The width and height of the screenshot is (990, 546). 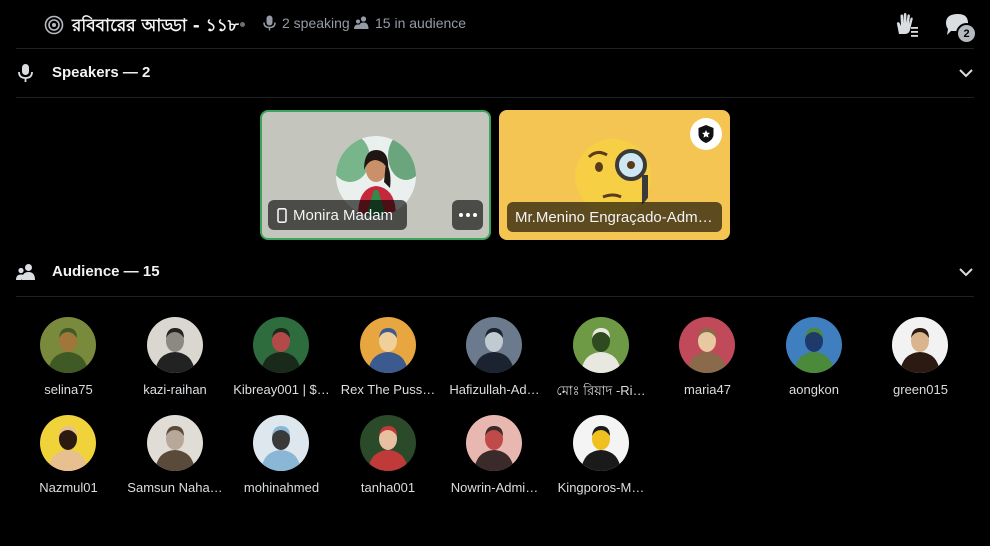 What do you see at coordinates (375, 175) in the screenshot?
I see `speaker-tile: Monira Madam` at bounding box center [375, 175].